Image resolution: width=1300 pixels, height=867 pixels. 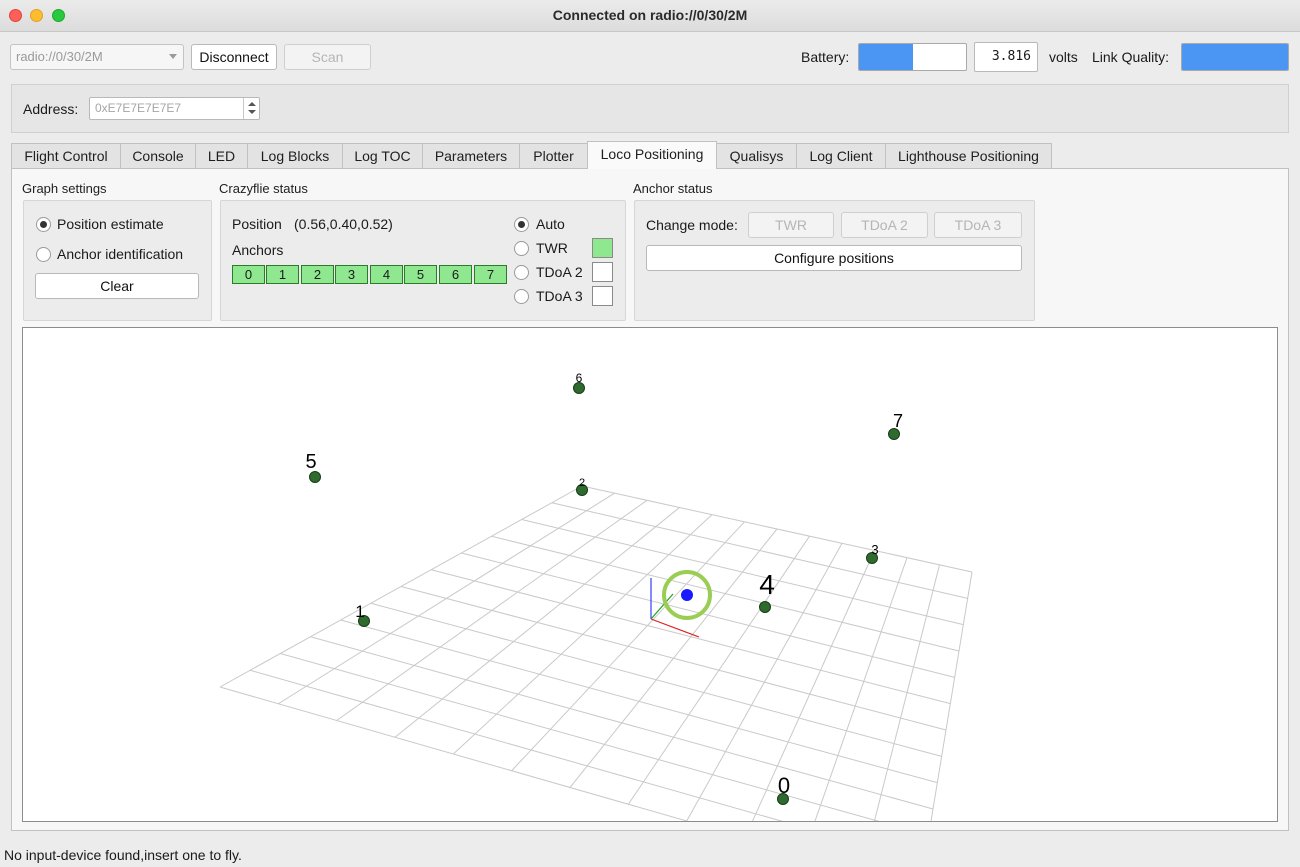 I want to click on mode-auto-radio, so click(x=521, y=224).